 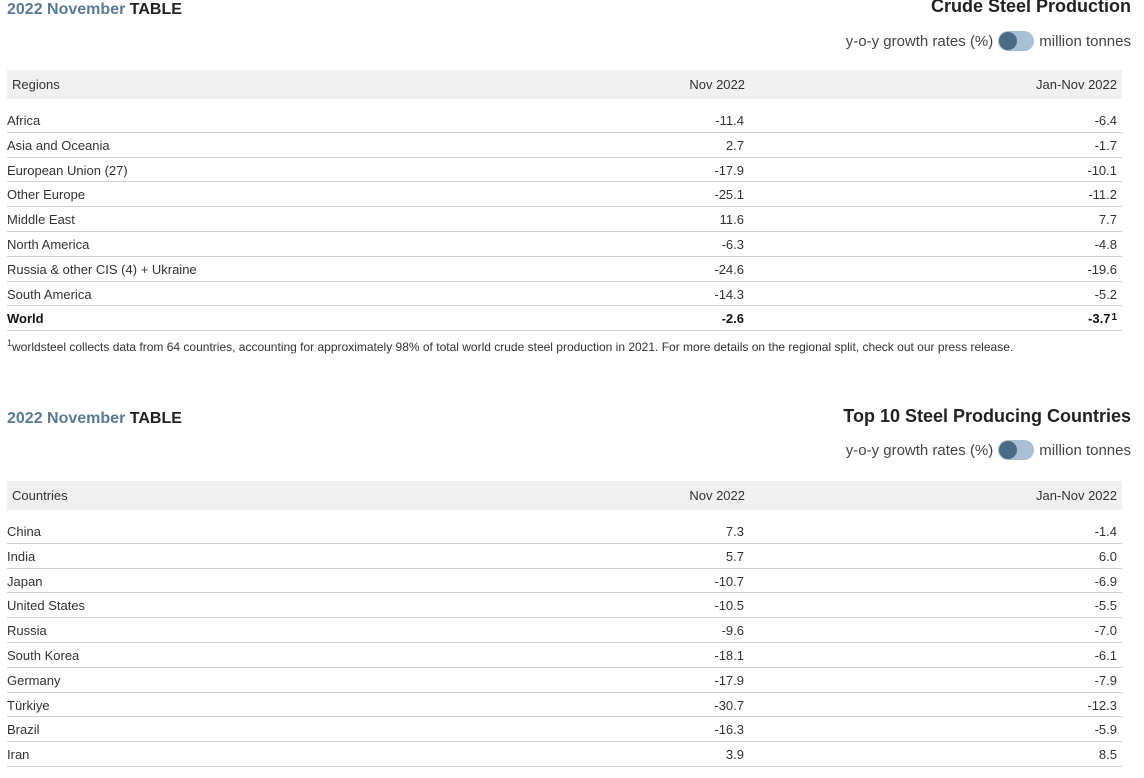 What do you see at coordinates (1105, 730) in the screenshot?
I see `row-jan-nov-value: -5.9` at bounding box center [1105, 730].